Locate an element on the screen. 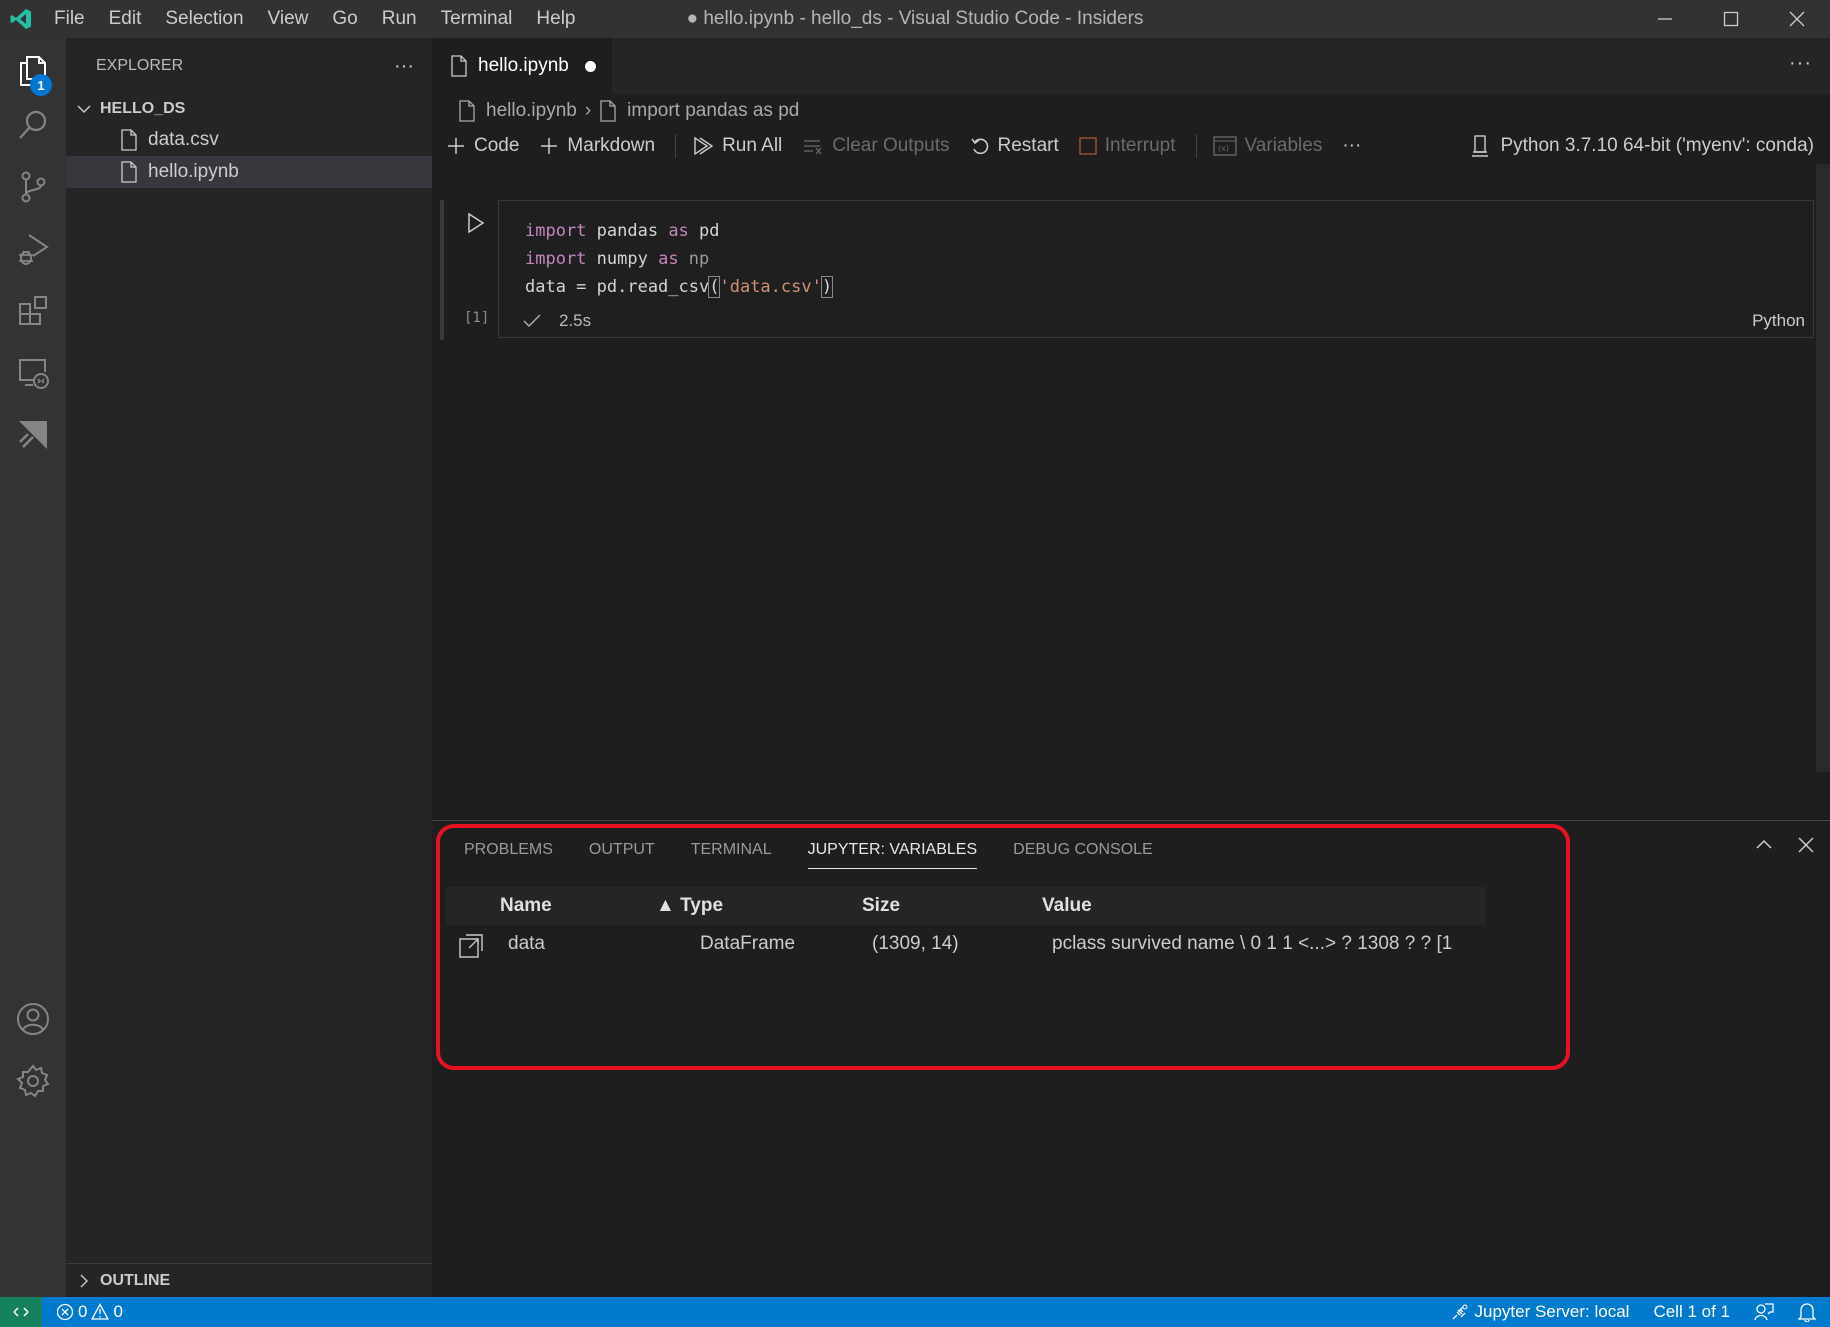 The image size is (1830, 1327). editor-scrollbar is located at coordinates (1823, 468).